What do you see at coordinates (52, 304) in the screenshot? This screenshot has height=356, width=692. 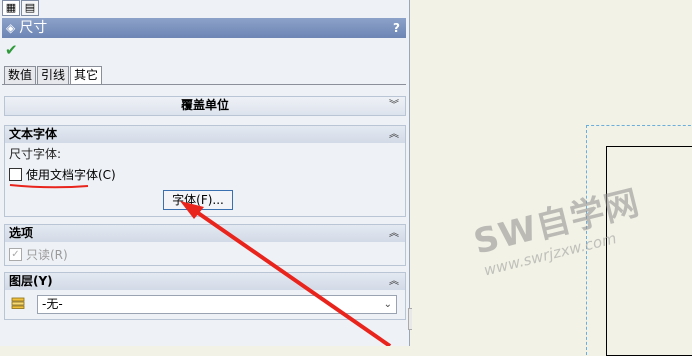 I see `layer-select-value: -无-` at bounding box center [52, 304].